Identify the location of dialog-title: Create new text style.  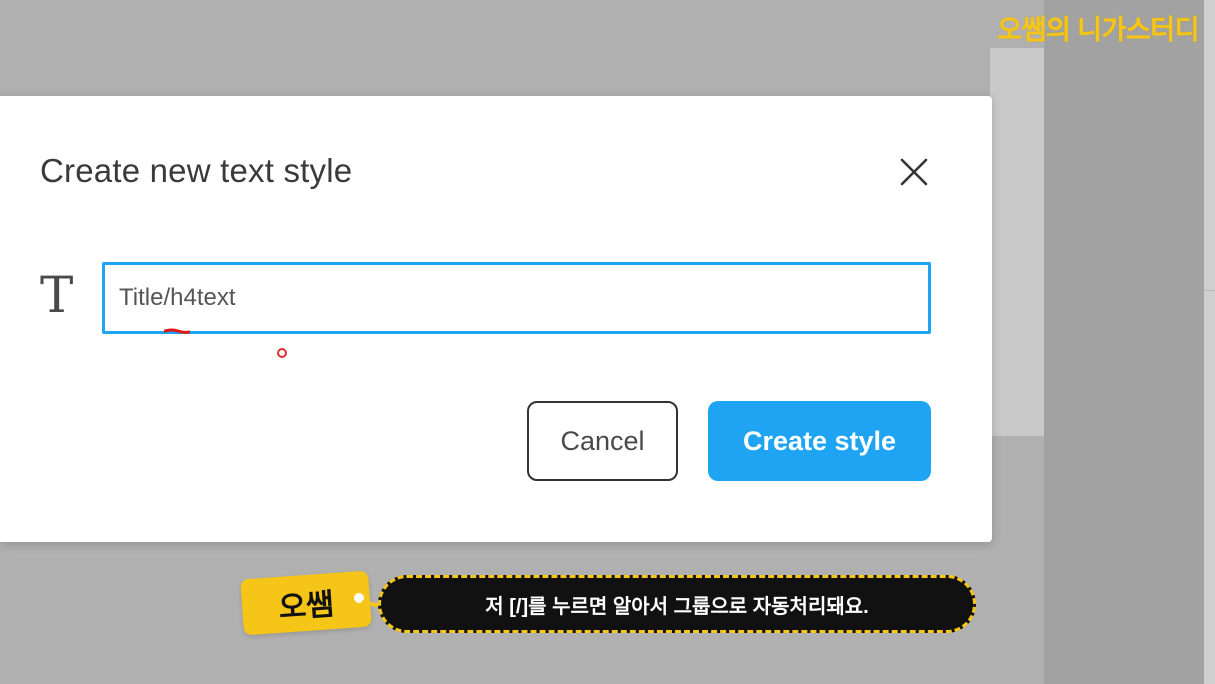
(196, 170).